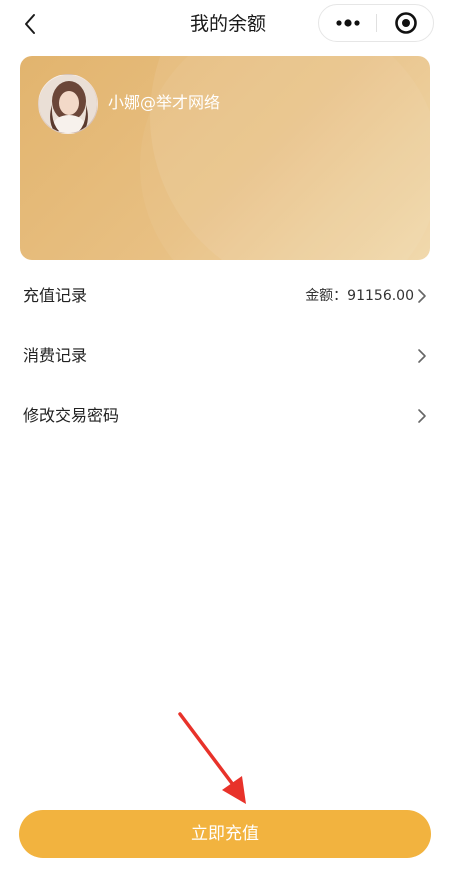 The height and width of the screenshot is (873, 456). I want to click on menu-item-consumption-records: 消费记录, so click(228, 356).